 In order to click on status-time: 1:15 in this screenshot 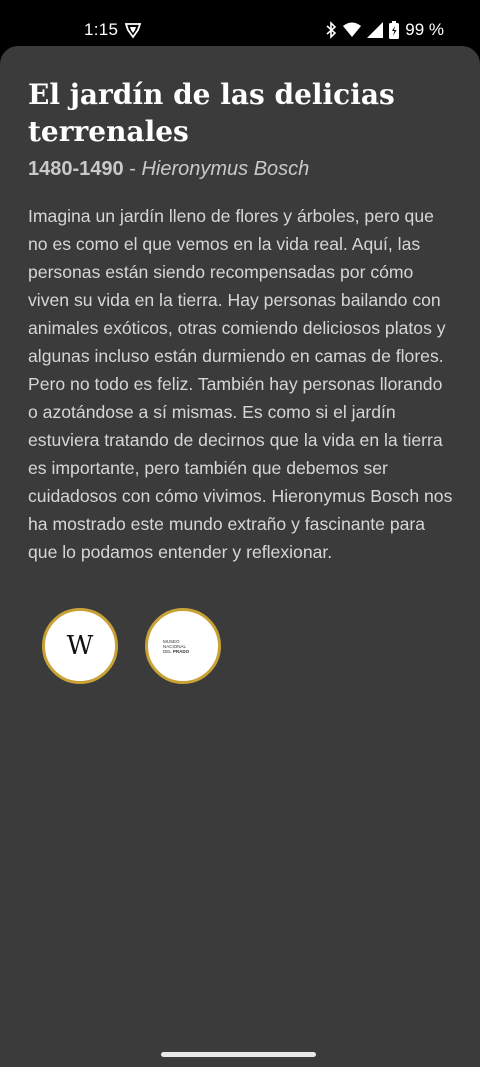, I will do `click(101, 29)`.